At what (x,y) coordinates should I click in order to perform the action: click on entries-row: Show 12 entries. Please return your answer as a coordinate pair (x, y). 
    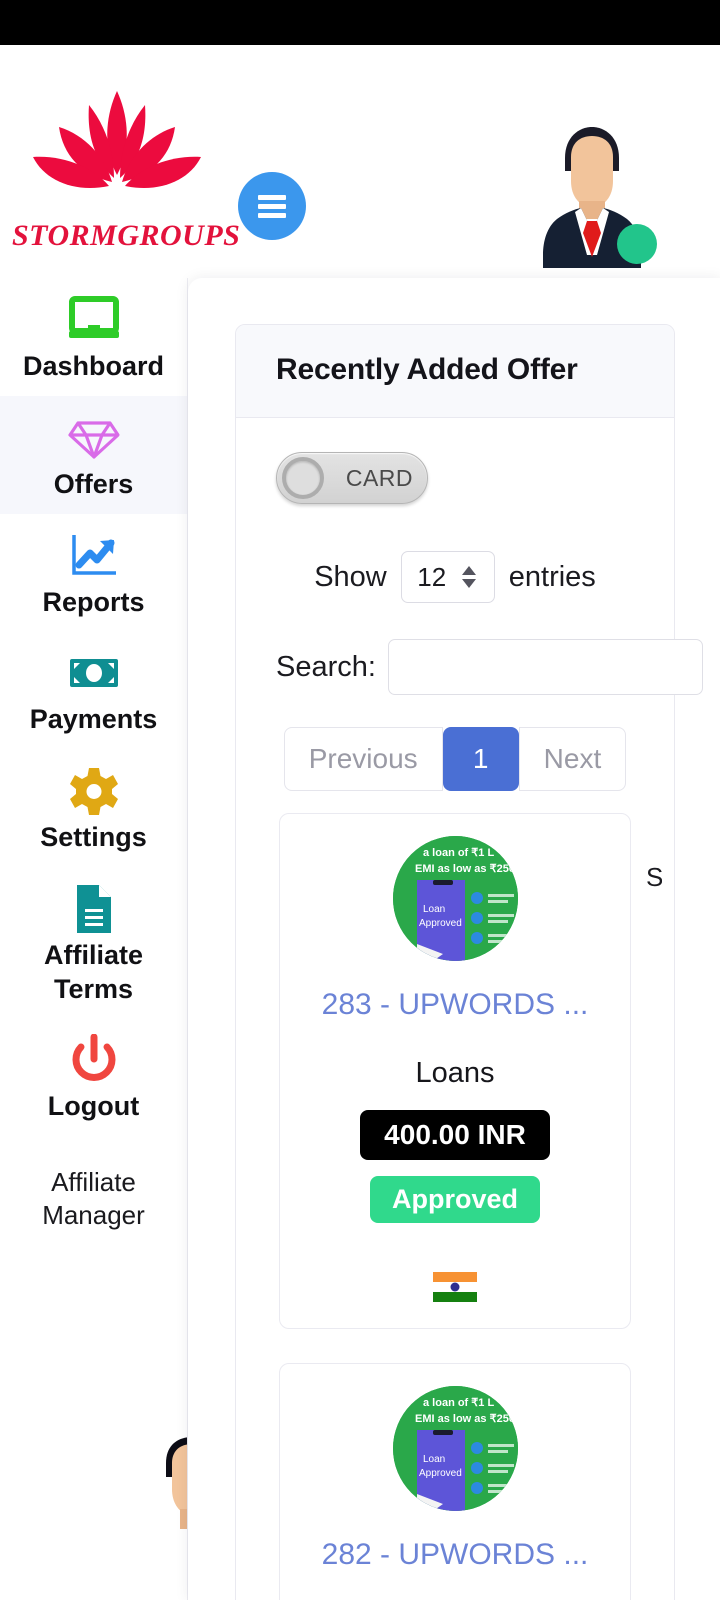
    Looking at the image, I should click on (455, 577).